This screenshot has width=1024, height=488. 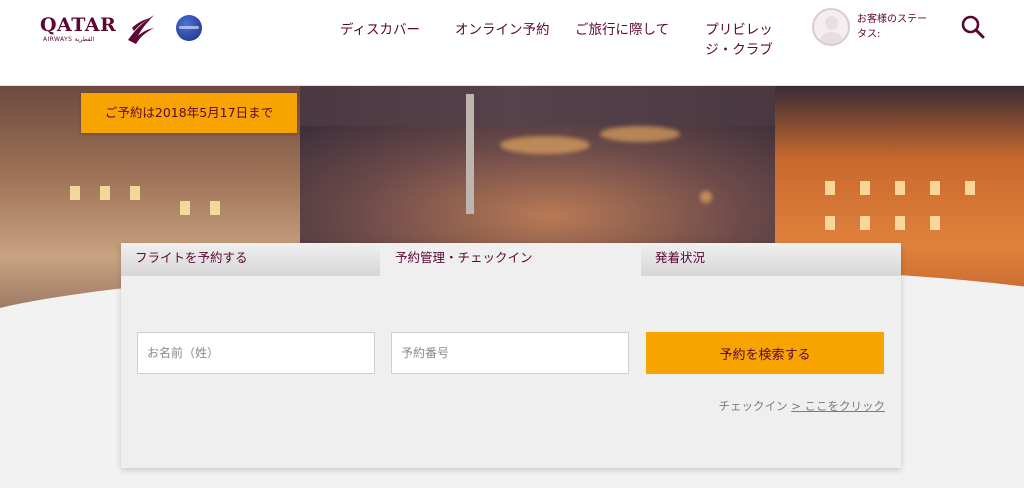 I want to click on tab-flight-status: 発着状況, so click(x=771, y=259).